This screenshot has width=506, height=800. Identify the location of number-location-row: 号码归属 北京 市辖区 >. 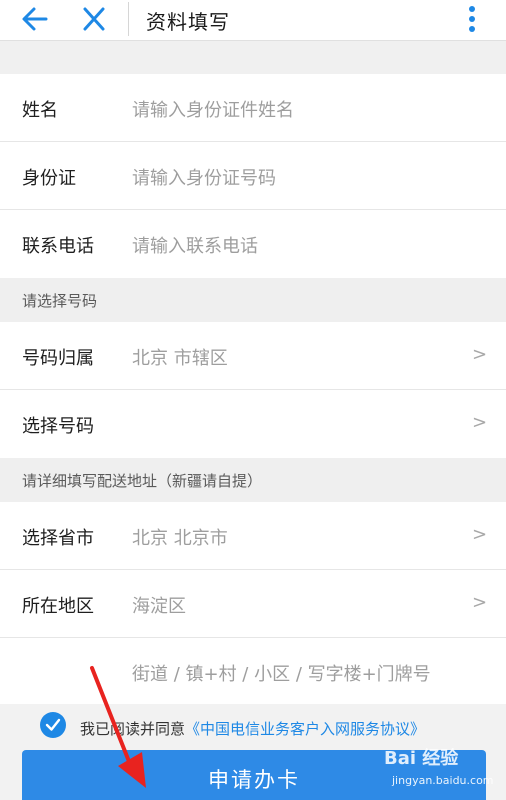
(253, 356).